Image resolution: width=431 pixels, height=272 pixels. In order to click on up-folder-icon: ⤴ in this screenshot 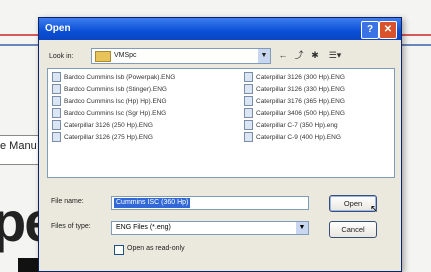, I will do `click(299, 55)`.